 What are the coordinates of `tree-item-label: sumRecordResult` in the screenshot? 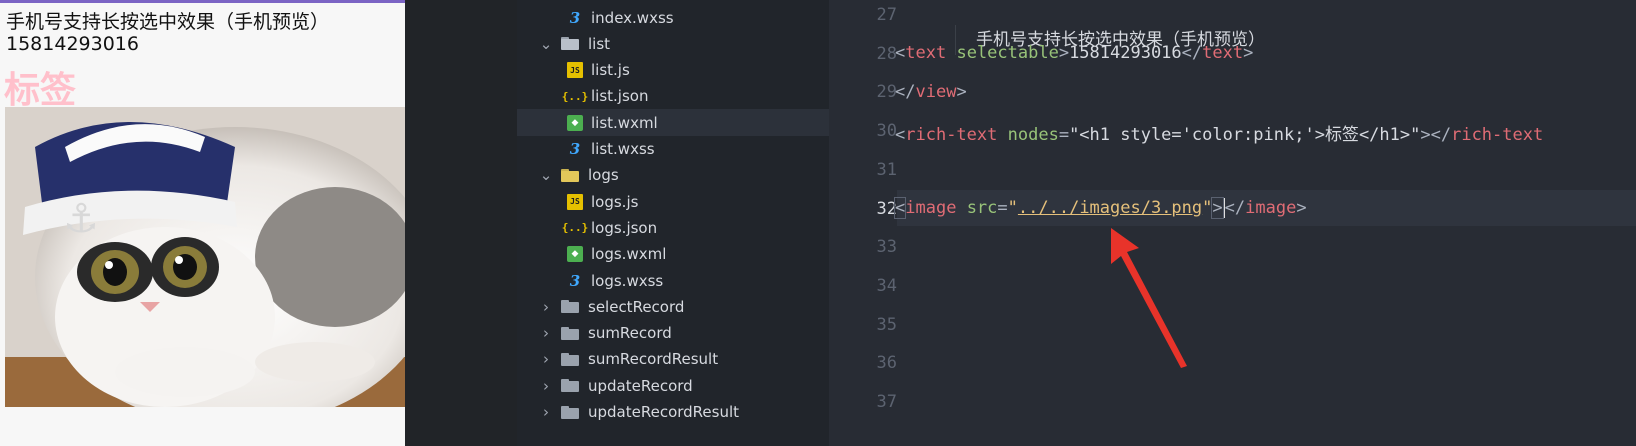 It's located at (653, 359).